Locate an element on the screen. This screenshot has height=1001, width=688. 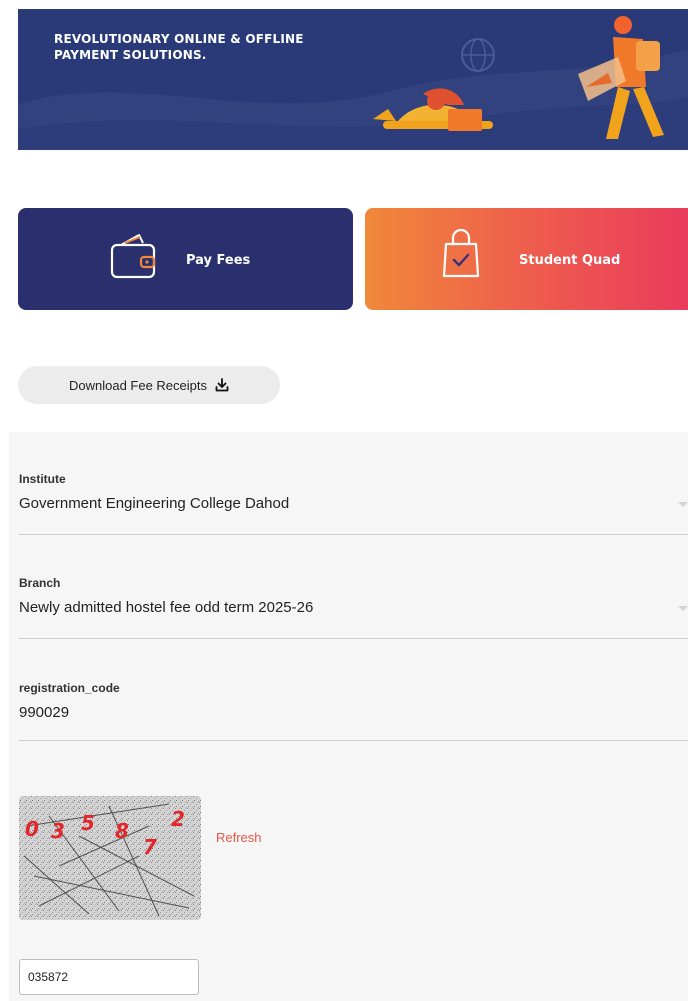
wallet-icon is located at coordinates (133, 259).